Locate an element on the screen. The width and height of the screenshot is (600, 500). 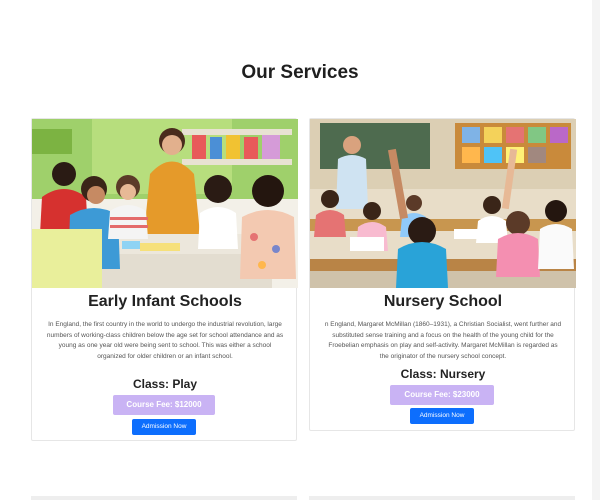
classroom-photo-raised-hands is located at coordinates (443, 203).